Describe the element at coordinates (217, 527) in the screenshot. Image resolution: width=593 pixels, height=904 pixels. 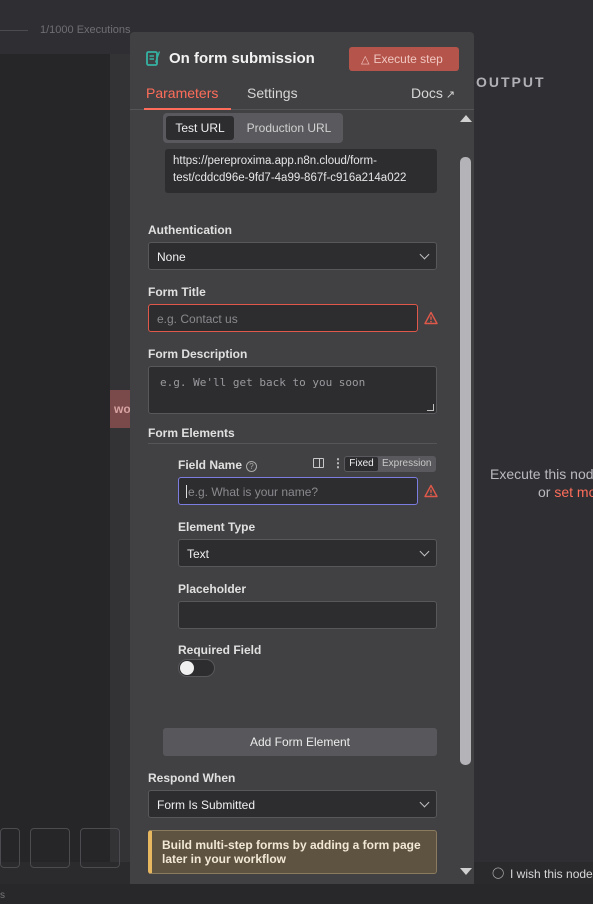
I see `element-type-label: Element Type` at that location.